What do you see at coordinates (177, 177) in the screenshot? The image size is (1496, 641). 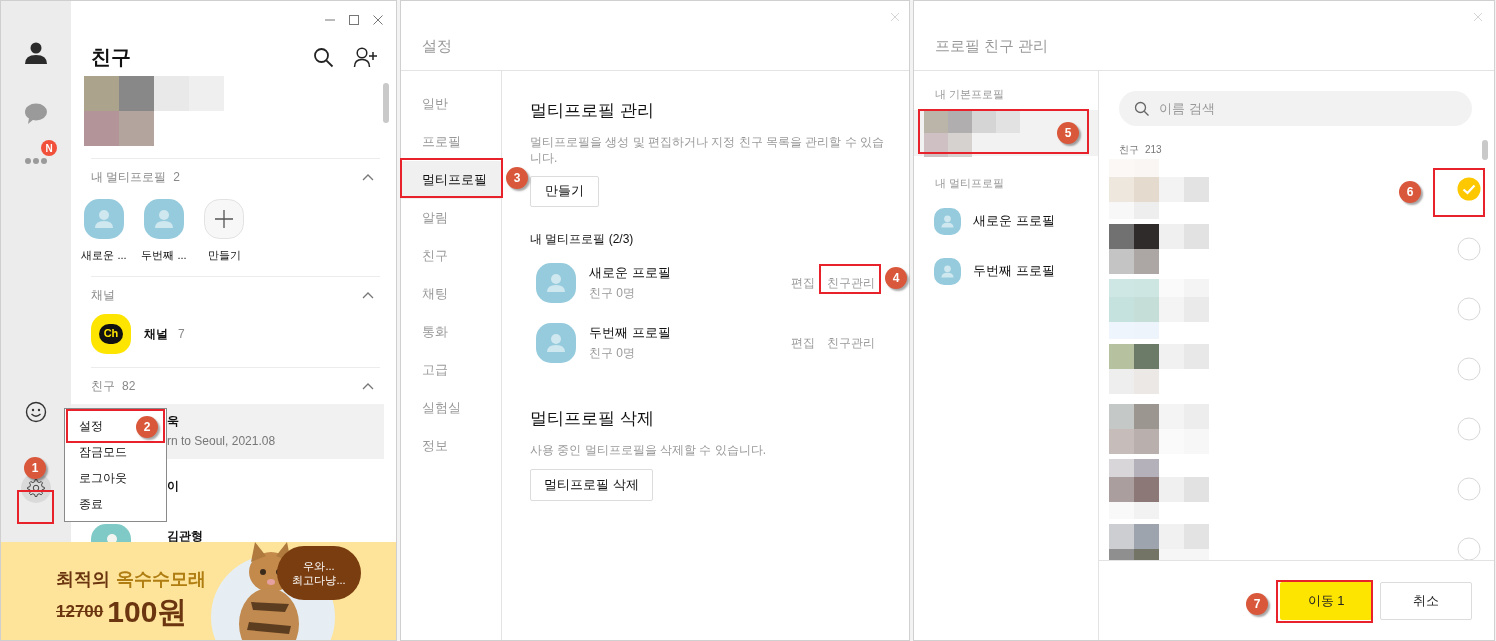 I see `section-count: 2` at bounding box center [177, 177].